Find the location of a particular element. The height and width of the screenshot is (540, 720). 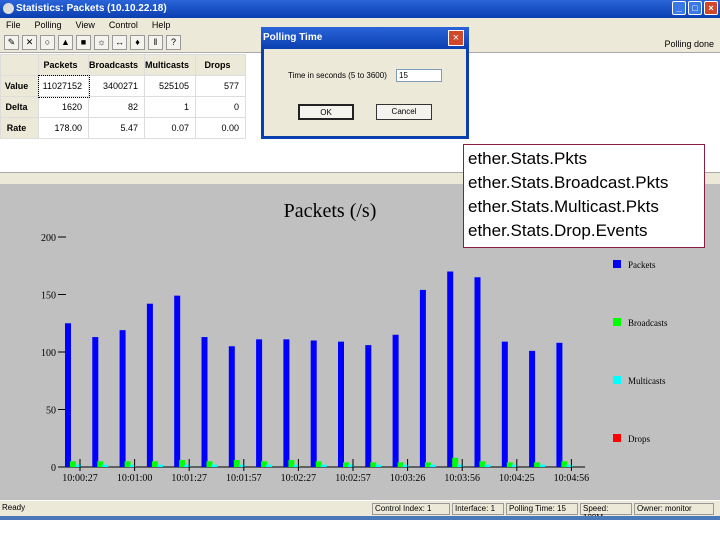

annotation-line: ether.Stats.Multicast.Pkts is located at coordinates (563, 206).